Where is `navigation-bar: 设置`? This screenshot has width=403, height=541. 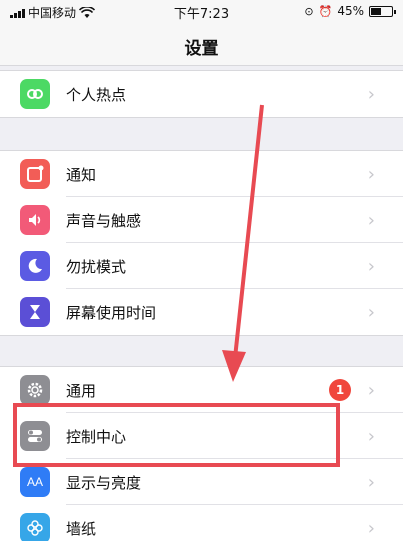
navigation-bar: 设置 is located at coordinates (201, 44).